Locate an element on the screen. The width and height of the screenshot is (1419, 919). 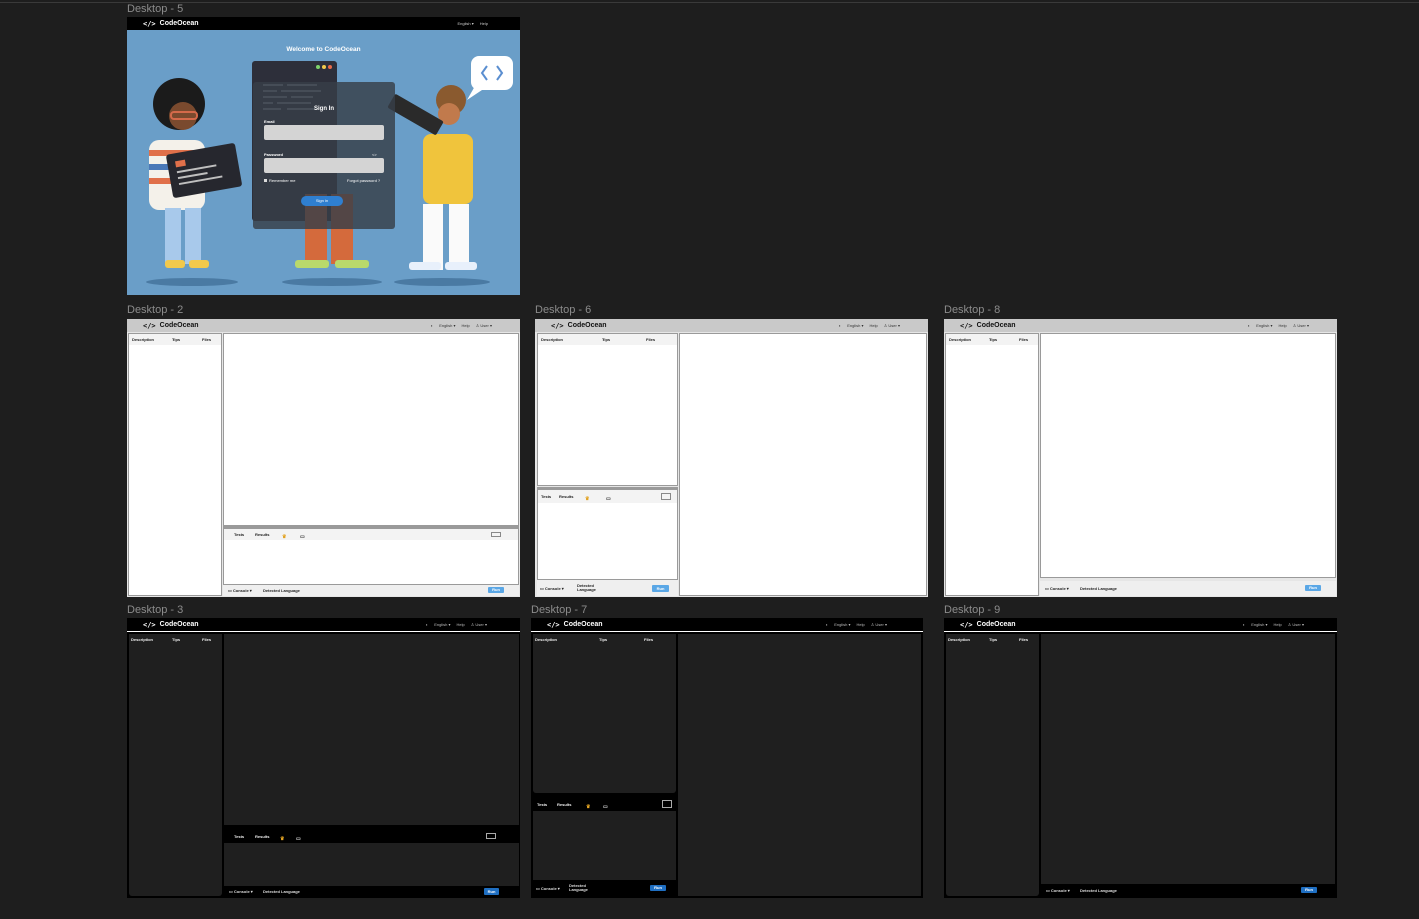
frame-label-desktop-5: Desktop - 5 is located at coordinates (155, 9).